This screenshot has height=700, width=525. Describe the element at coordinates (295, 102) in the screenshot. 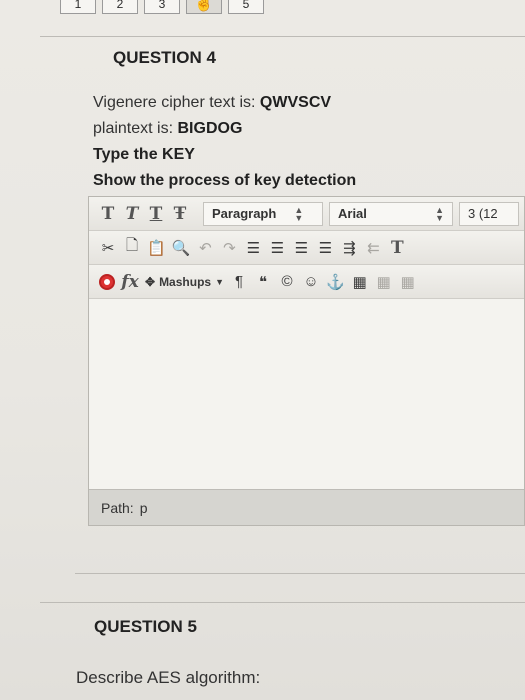

I see `cipher-value: QWVSCV` at that location.